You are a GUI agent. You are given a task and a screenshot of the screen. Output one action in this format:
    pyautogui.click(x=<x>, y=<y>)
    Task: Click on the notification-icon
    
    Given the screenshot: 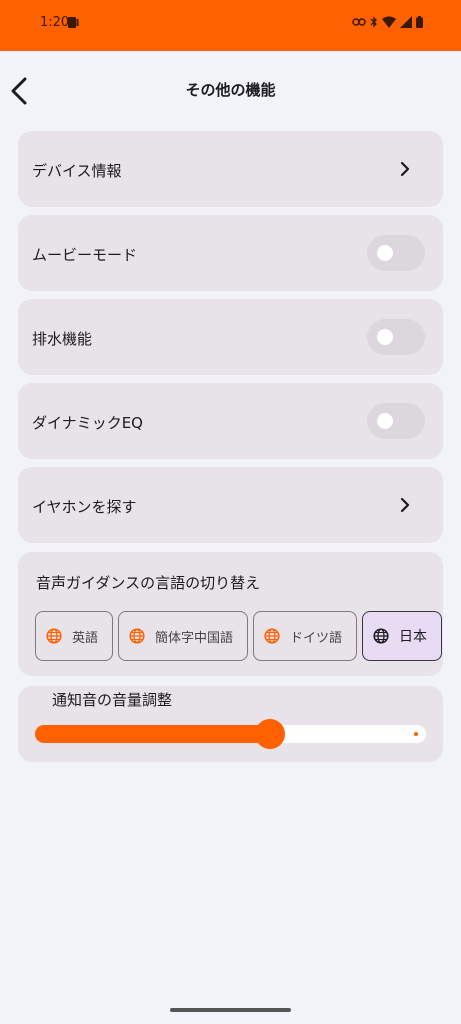 What is the action you would take?
    pyautogui.click(x=73, y=22)
    